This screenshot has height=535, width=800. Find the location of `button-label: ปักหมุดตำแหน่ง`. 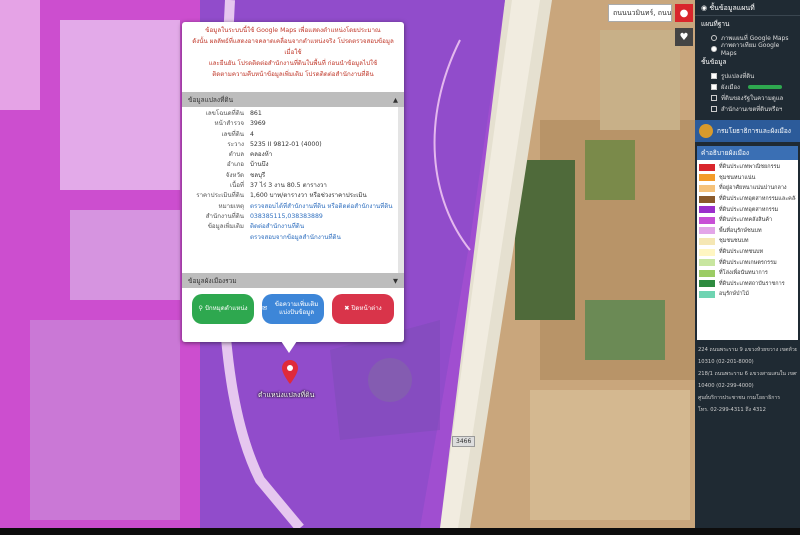

button-label: ปักหมุดตำแหน่ง is located at coordinates (226, 308).